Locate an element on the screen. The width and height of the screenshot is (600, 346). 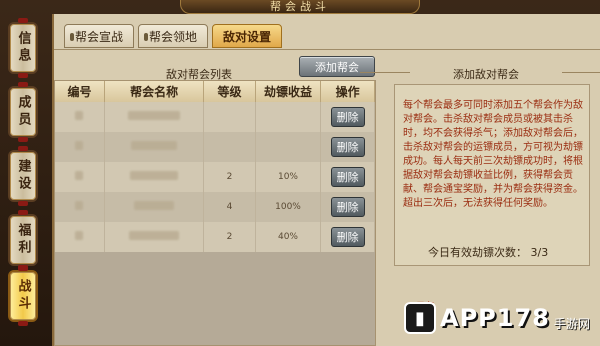
tab-guild-war: 帮会宣战 is located at coordinates (99, 36).